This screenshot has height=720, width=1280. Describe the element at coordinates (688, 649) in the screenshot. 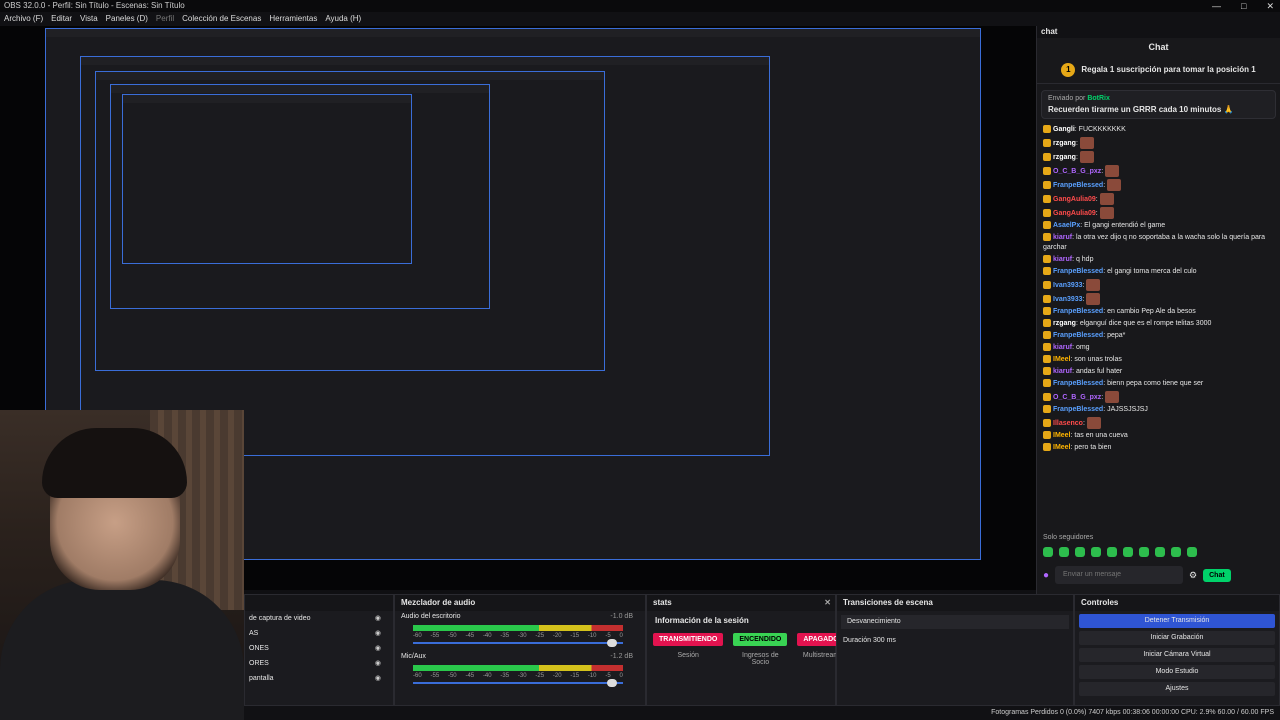

I see `stat-transmitting: TRANSMITIENDO Sesión` at that location.